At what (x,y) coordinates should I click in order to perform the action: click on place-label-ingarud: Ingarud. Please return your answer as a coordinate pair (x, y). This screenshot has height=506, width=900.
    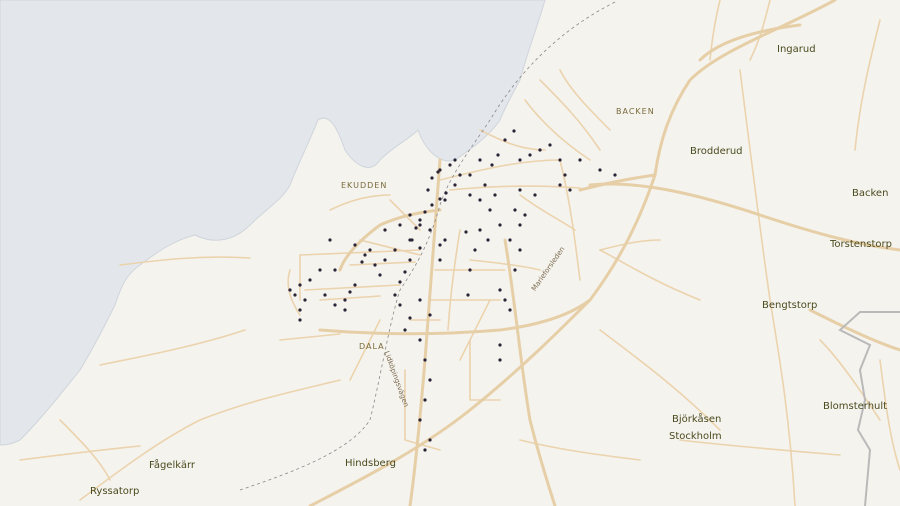
    Looking at the image, I should click on (796, 49).